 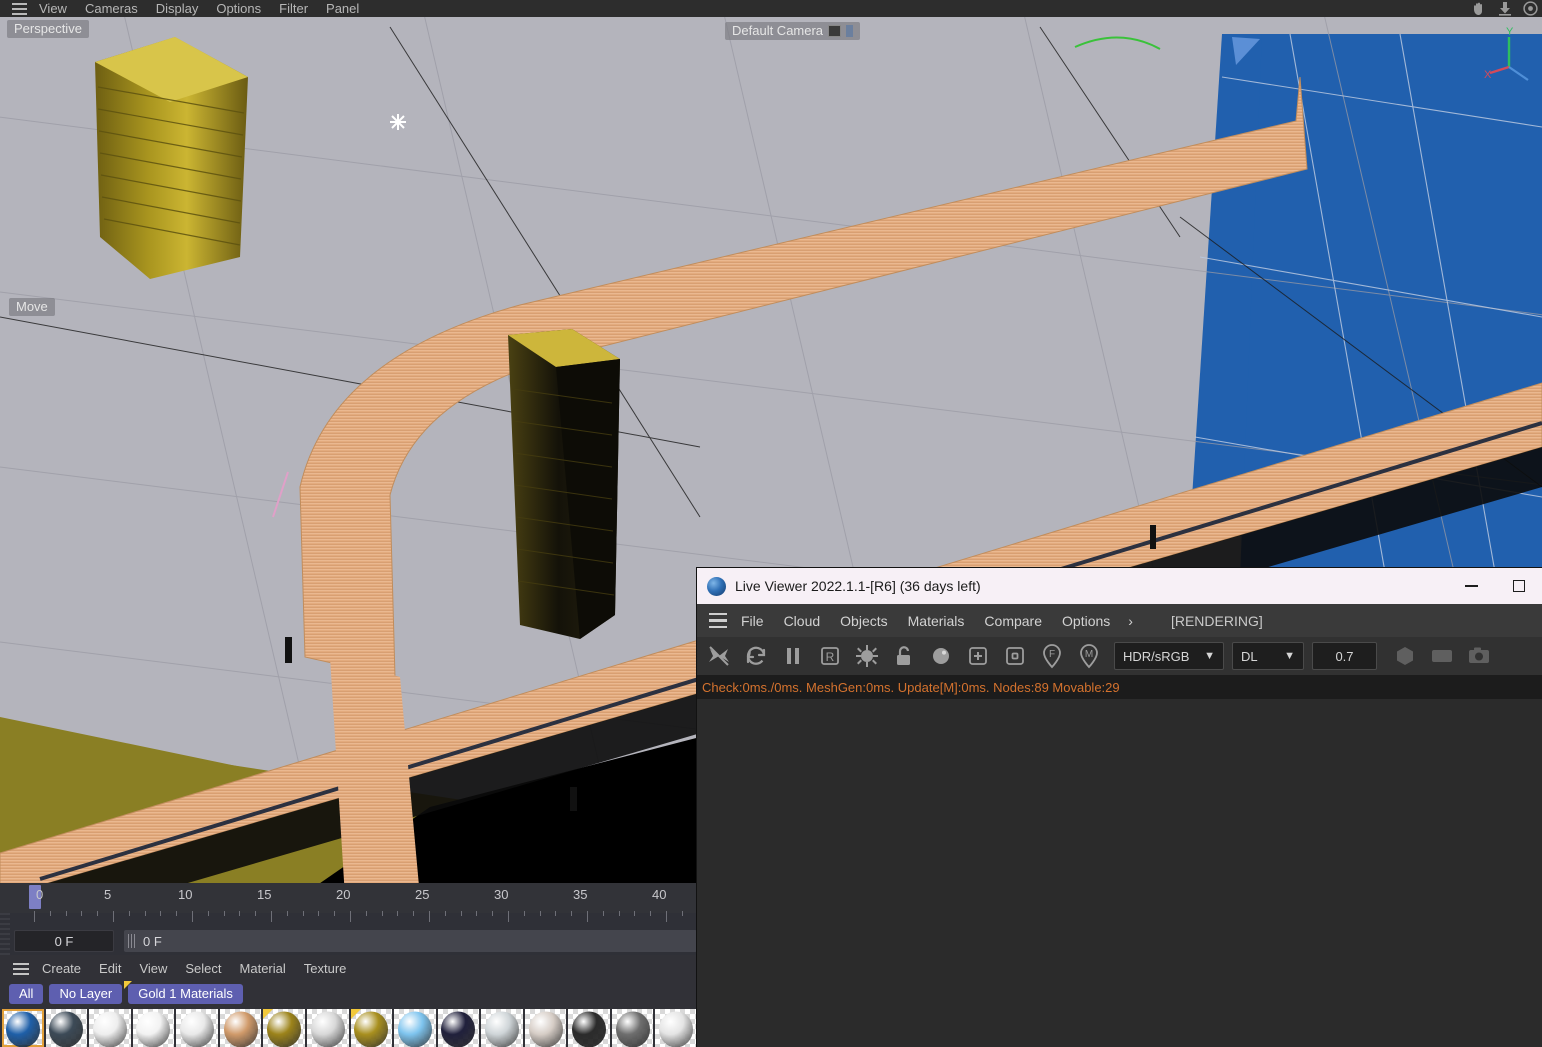 I want to click on pause-icon, so click(x=792, y=656).